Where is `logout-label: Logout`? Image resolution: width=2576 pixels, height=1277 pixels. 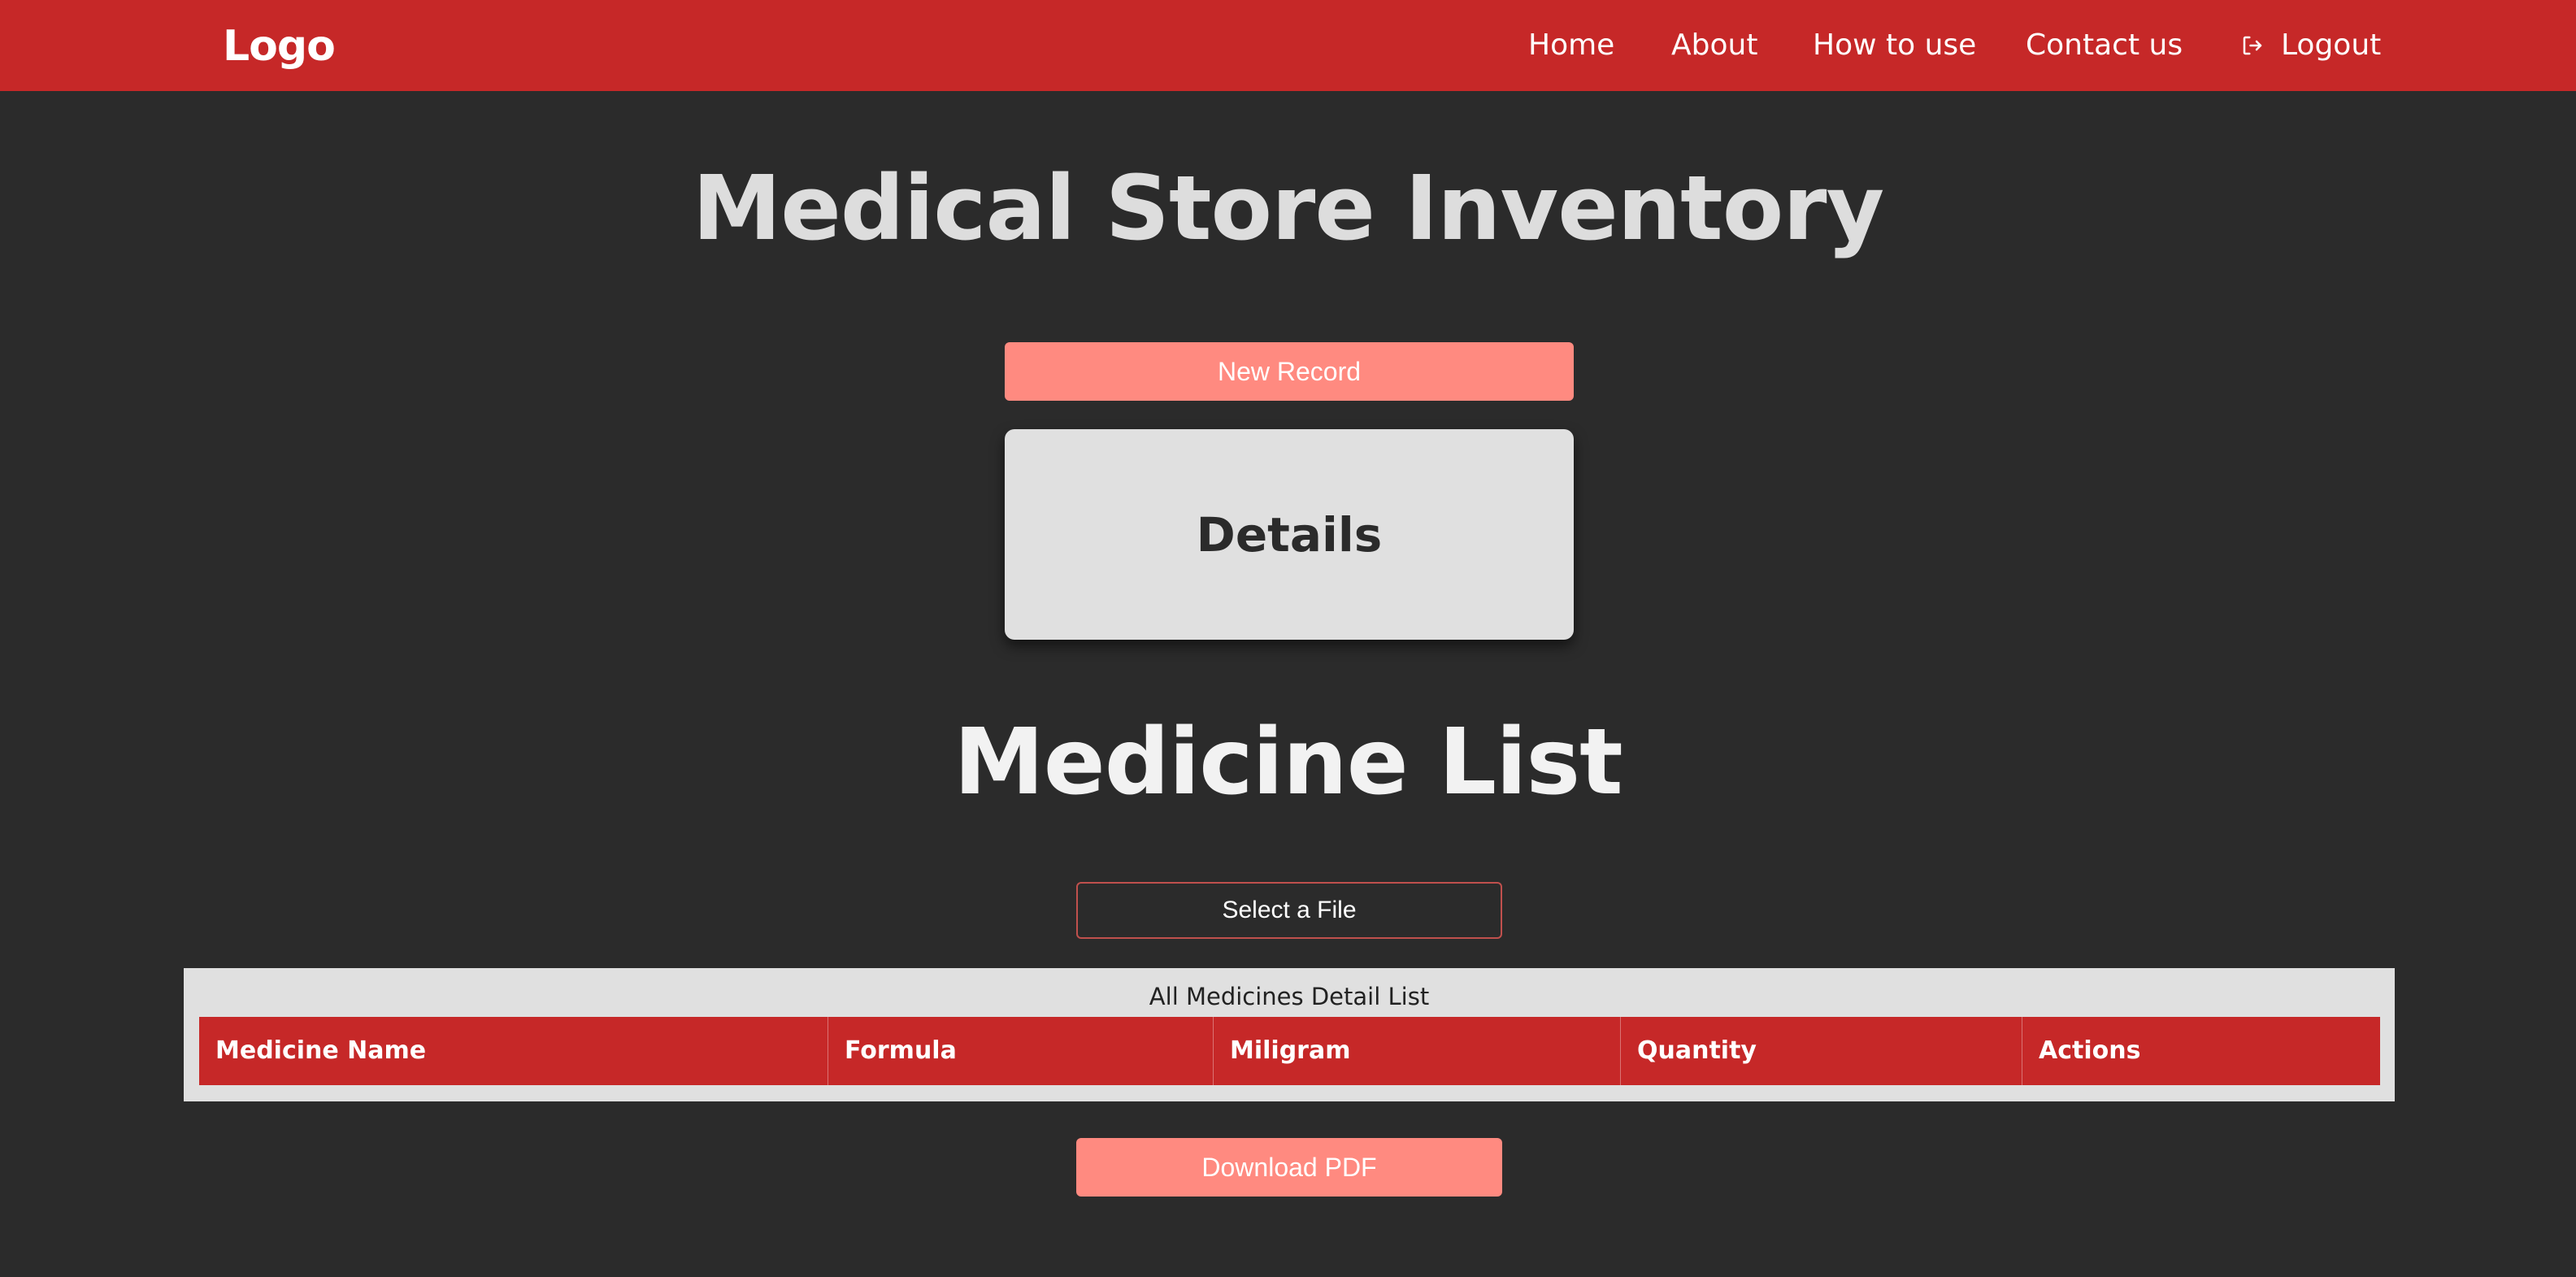
logout-label: Logout is located at coordinates (2331, 45).